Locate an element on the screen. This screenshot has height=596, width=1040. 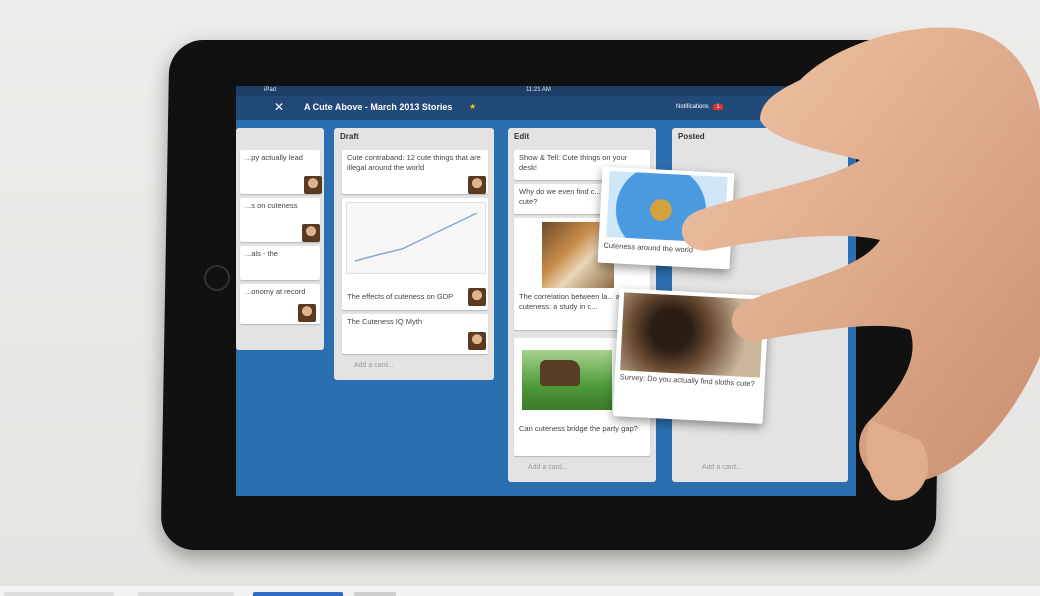
list-item: The Cuteness IQ Myth is located at coordinates (415, 334).